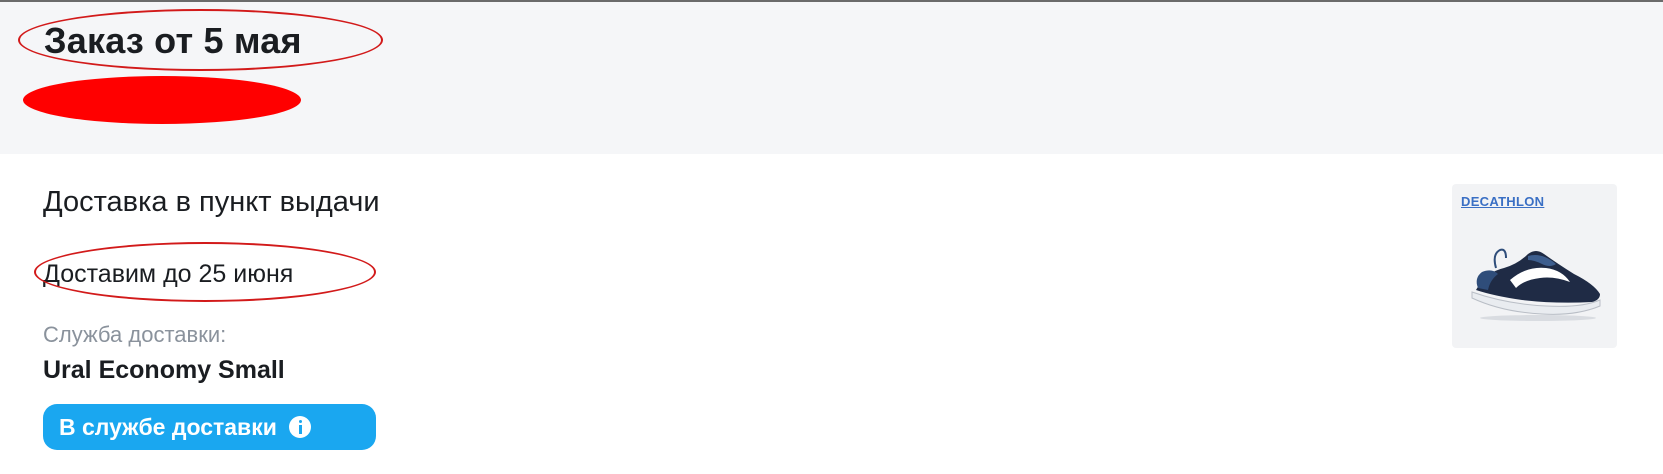 This screenshot has width=1663, height=474. What do you see at coordinates (162, 100) in the screenshot?
I see `redaction-mark` at bounding box center [162, 100].